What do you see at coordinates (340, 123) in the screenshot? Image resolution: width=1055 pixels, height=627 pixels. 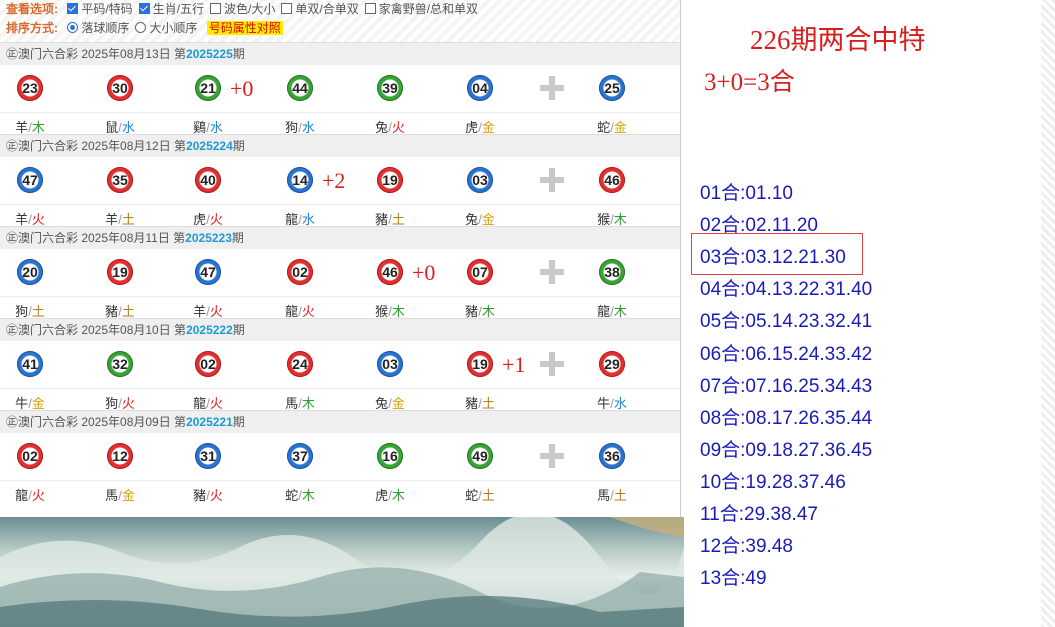 I see `zodiac-row: 羊/木 鼠/水 鷄/水 狗/水 兔/火 虎/金 蛇/金` at bounding box center [340, 123].